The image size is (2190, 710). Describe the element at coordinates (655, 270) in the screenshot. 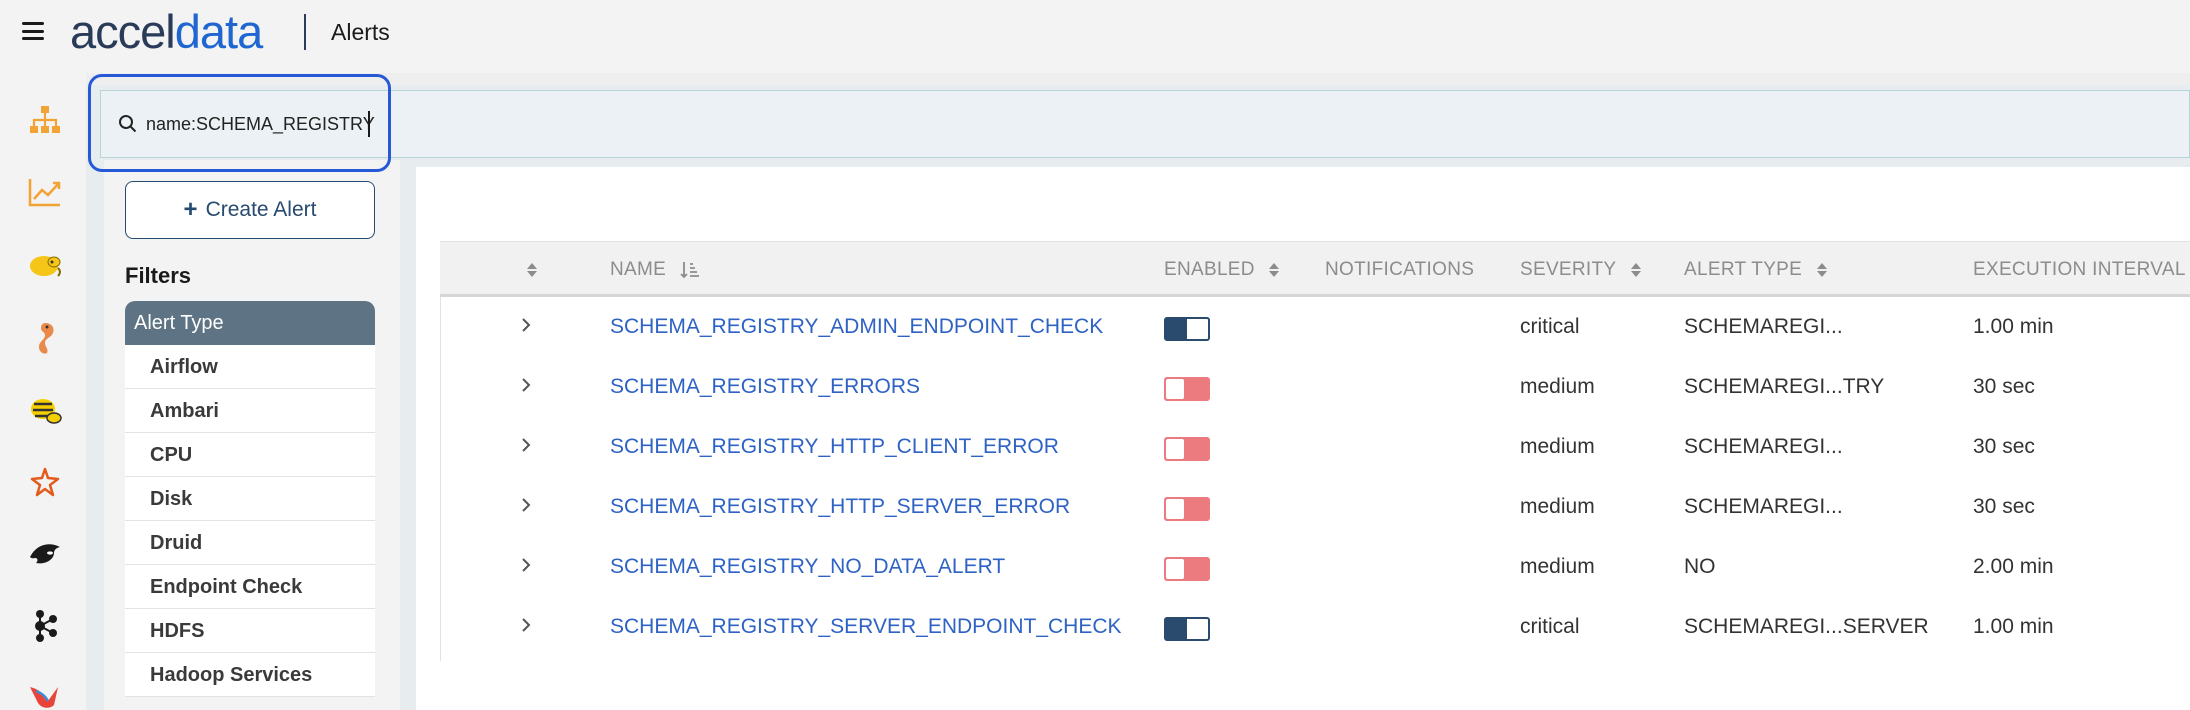

I see `column-header-name: NAME` at that location.